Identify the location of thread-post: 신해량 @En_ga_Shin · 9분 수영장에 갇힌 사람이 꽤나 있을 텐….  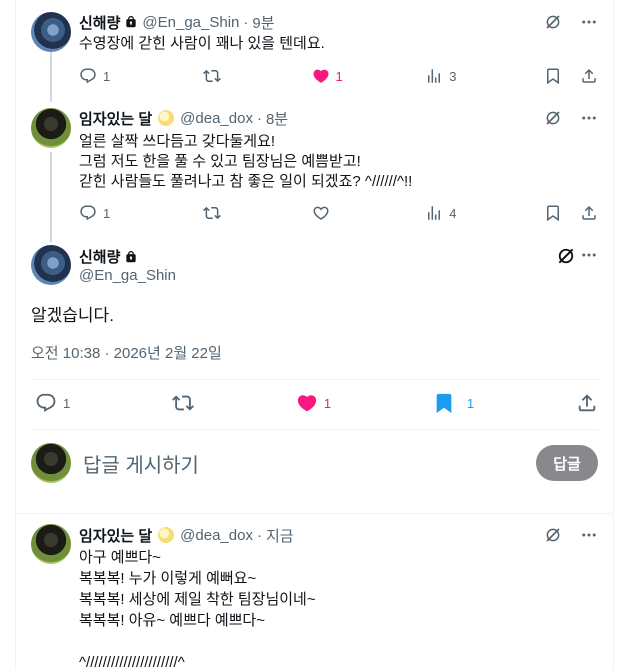
(314, 50).